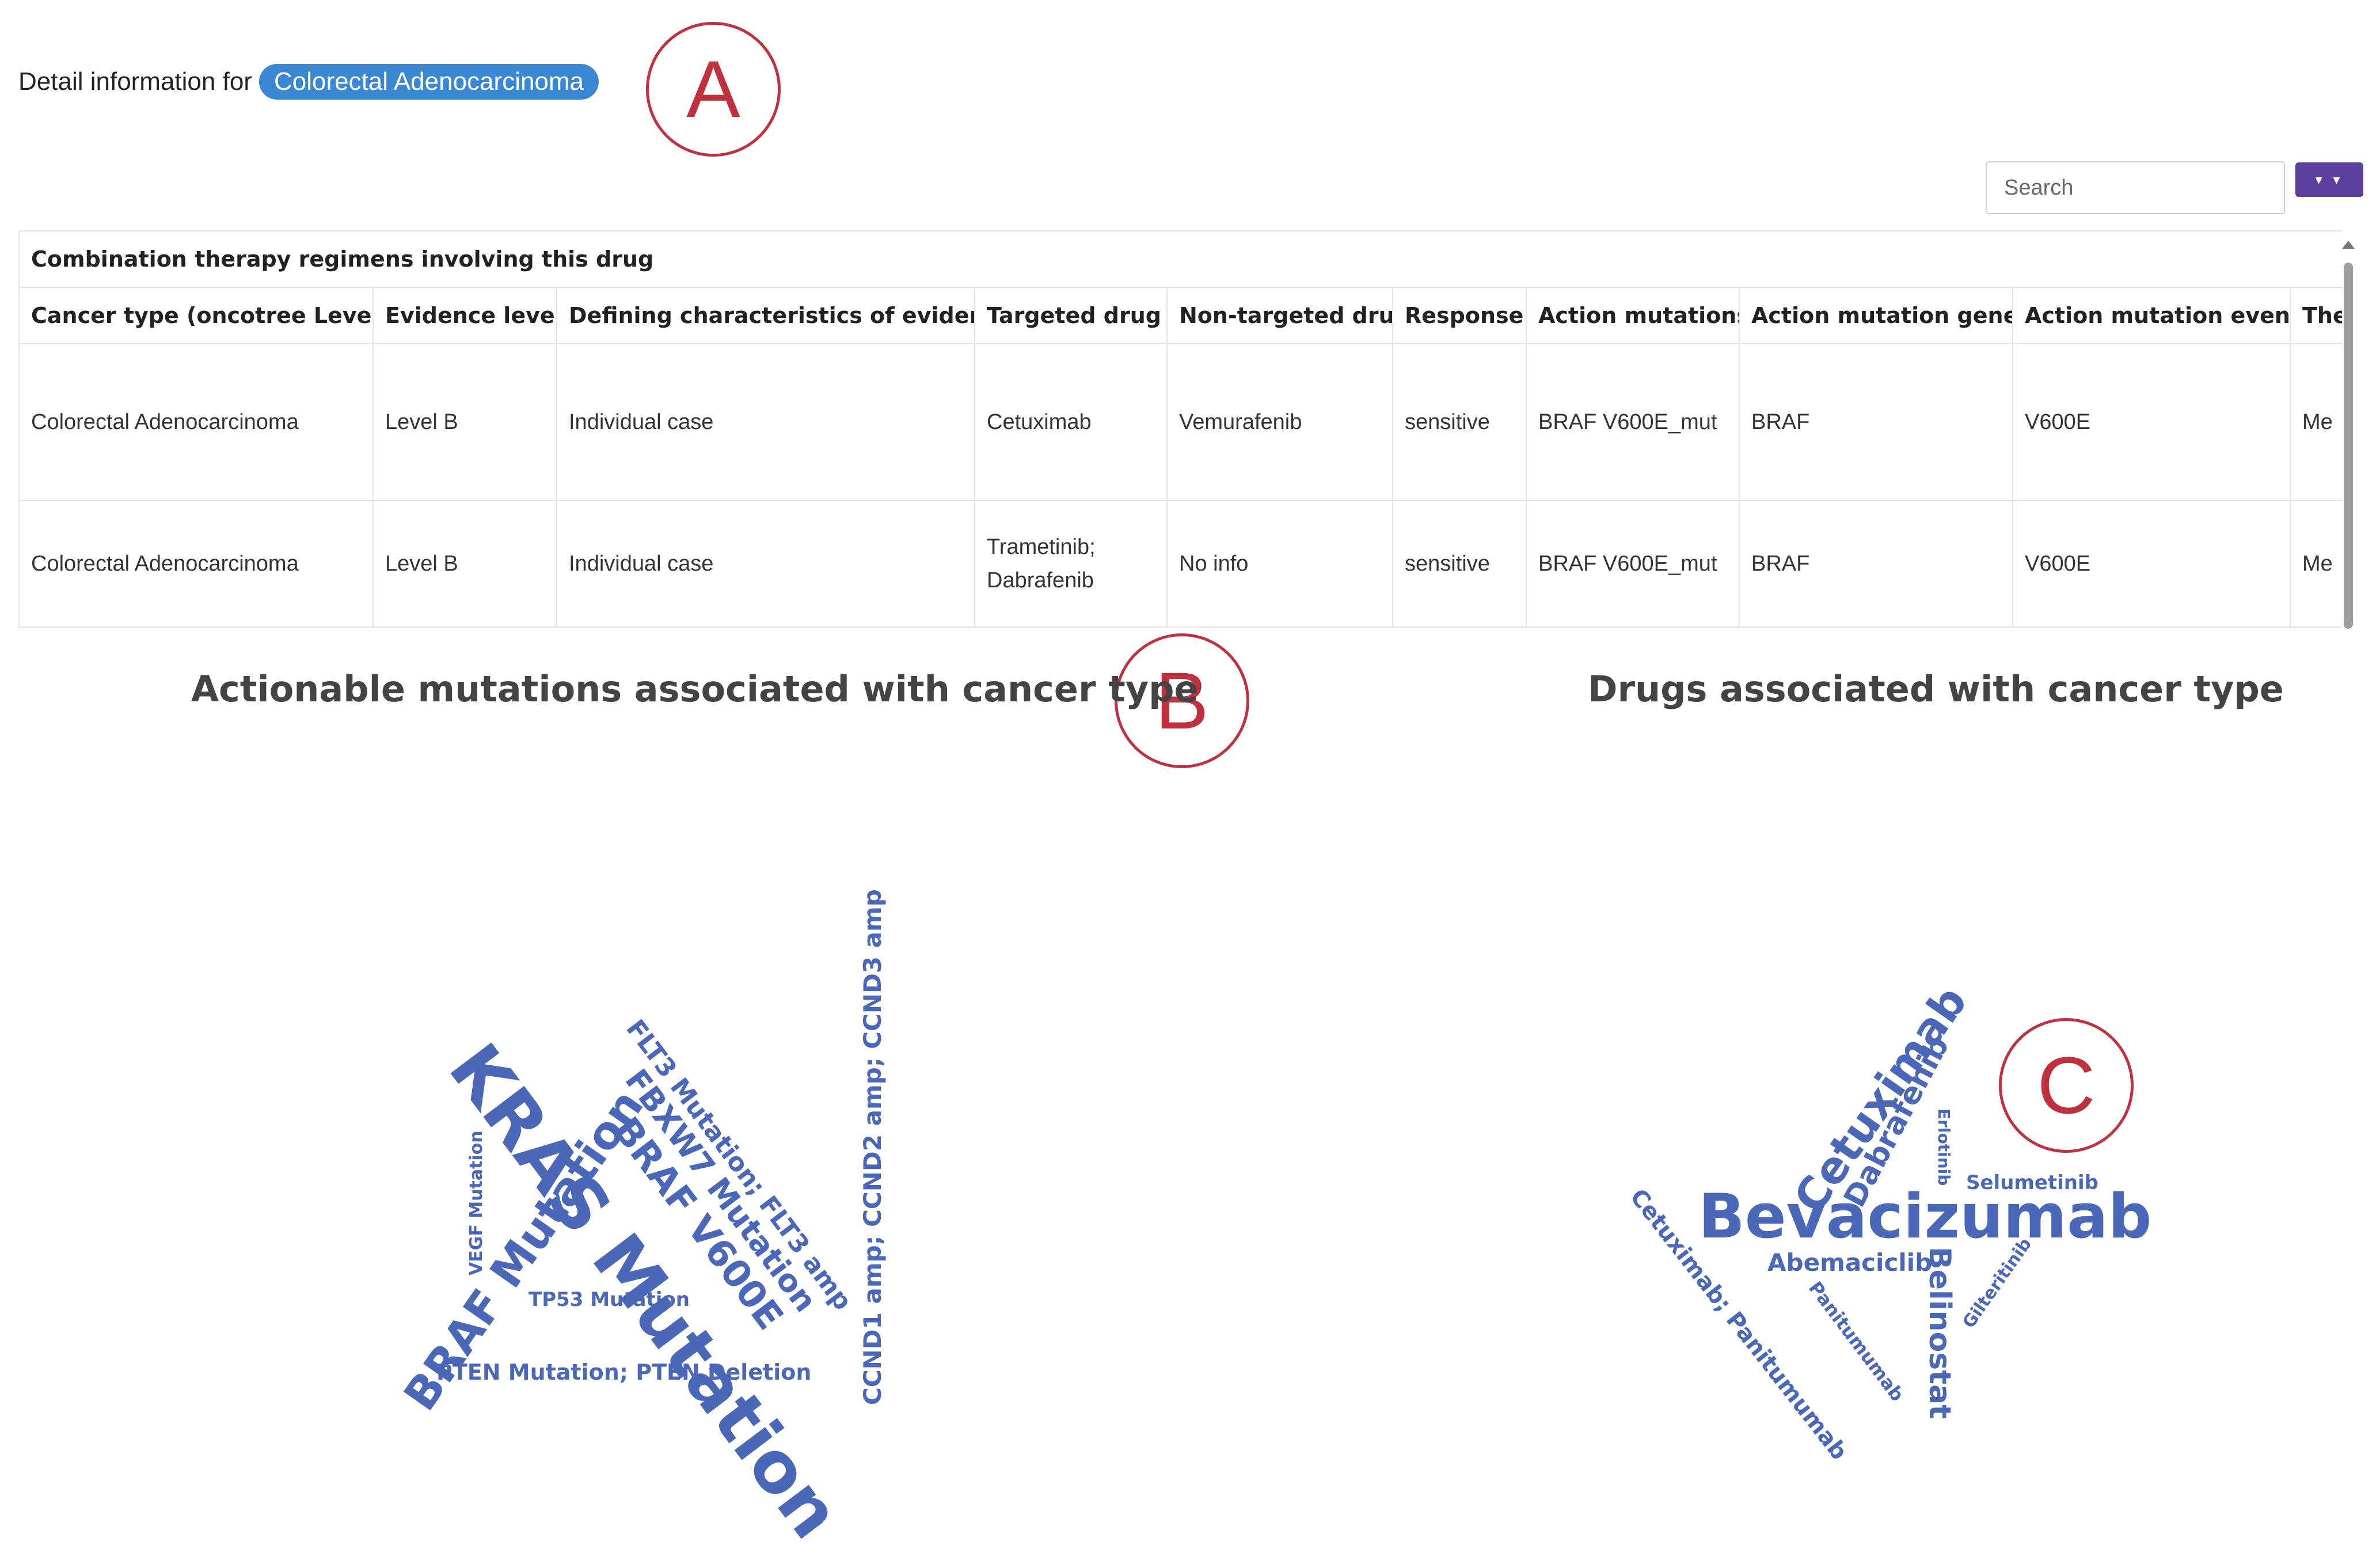 This screenshot has height=1553, width=2380. I want to click on search-input, so click(2135, 187).